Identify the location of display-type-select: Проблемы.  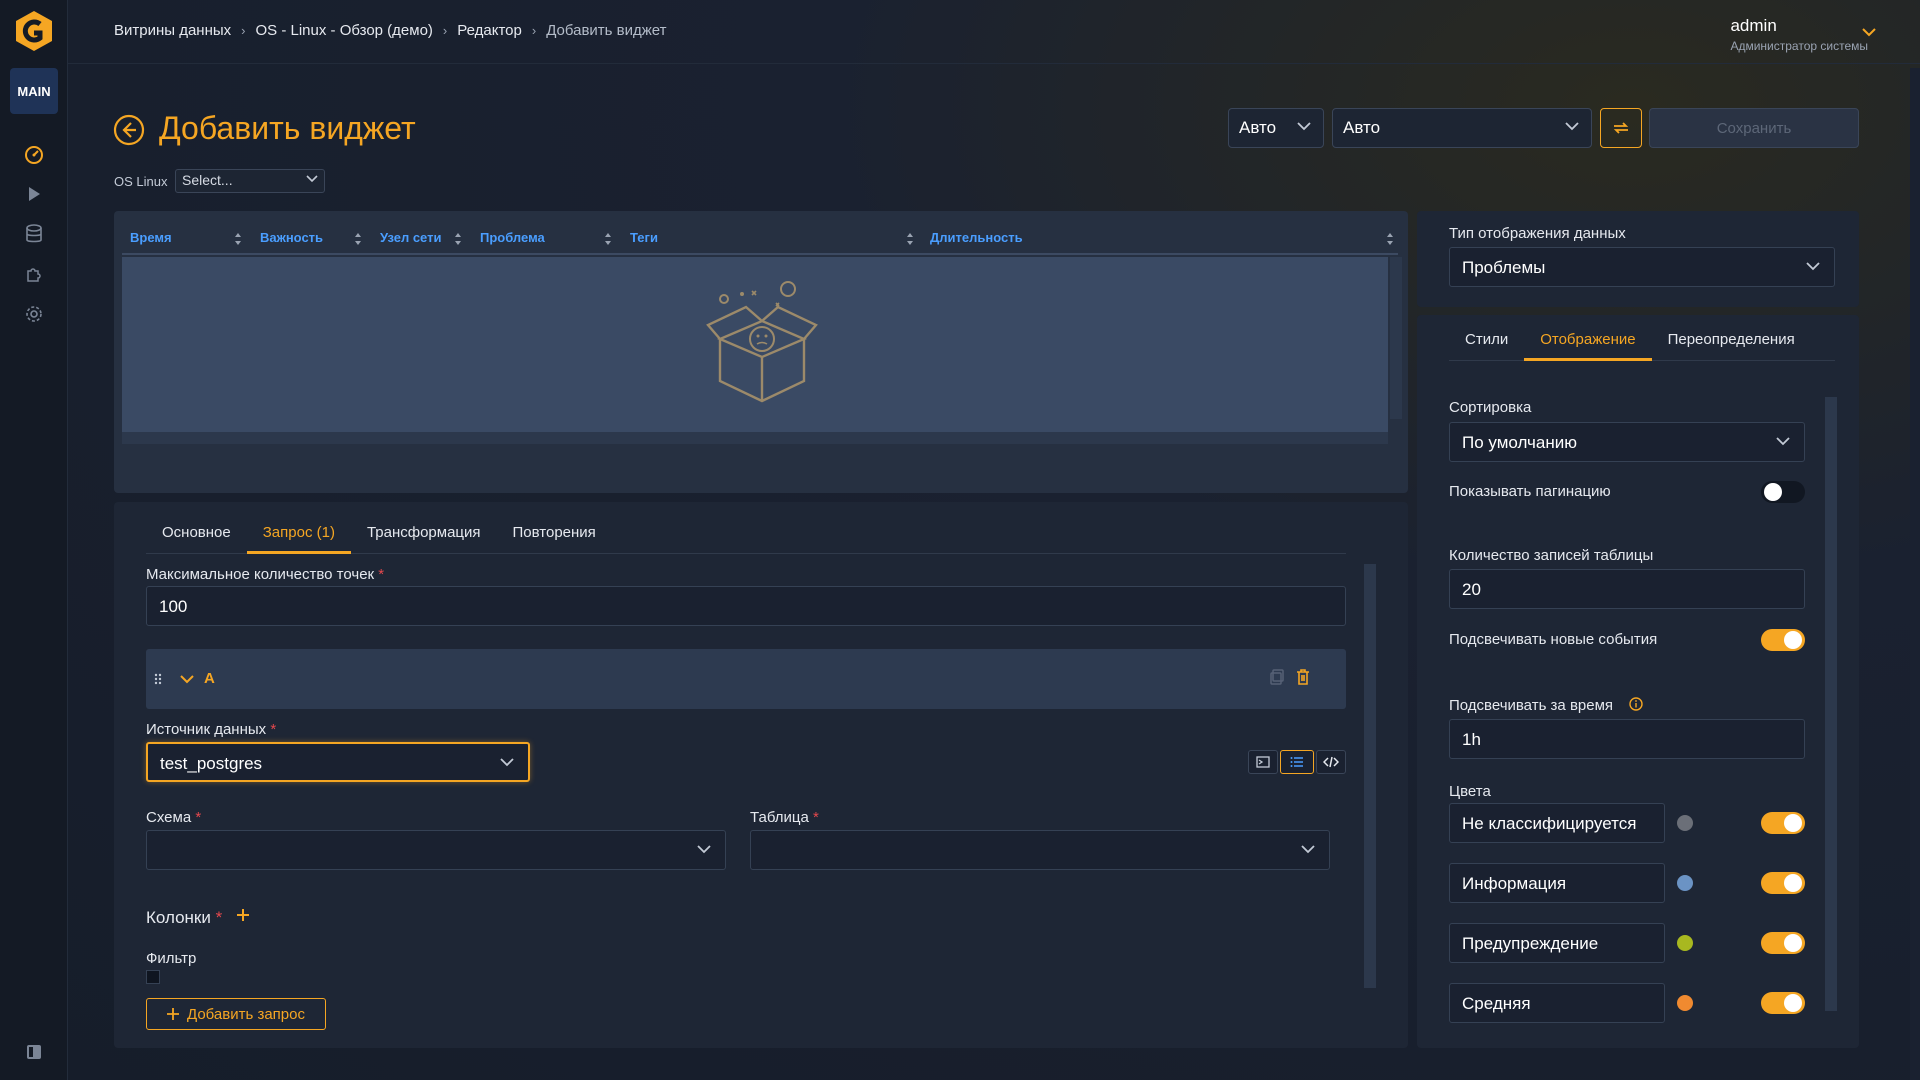
(1642, 267).